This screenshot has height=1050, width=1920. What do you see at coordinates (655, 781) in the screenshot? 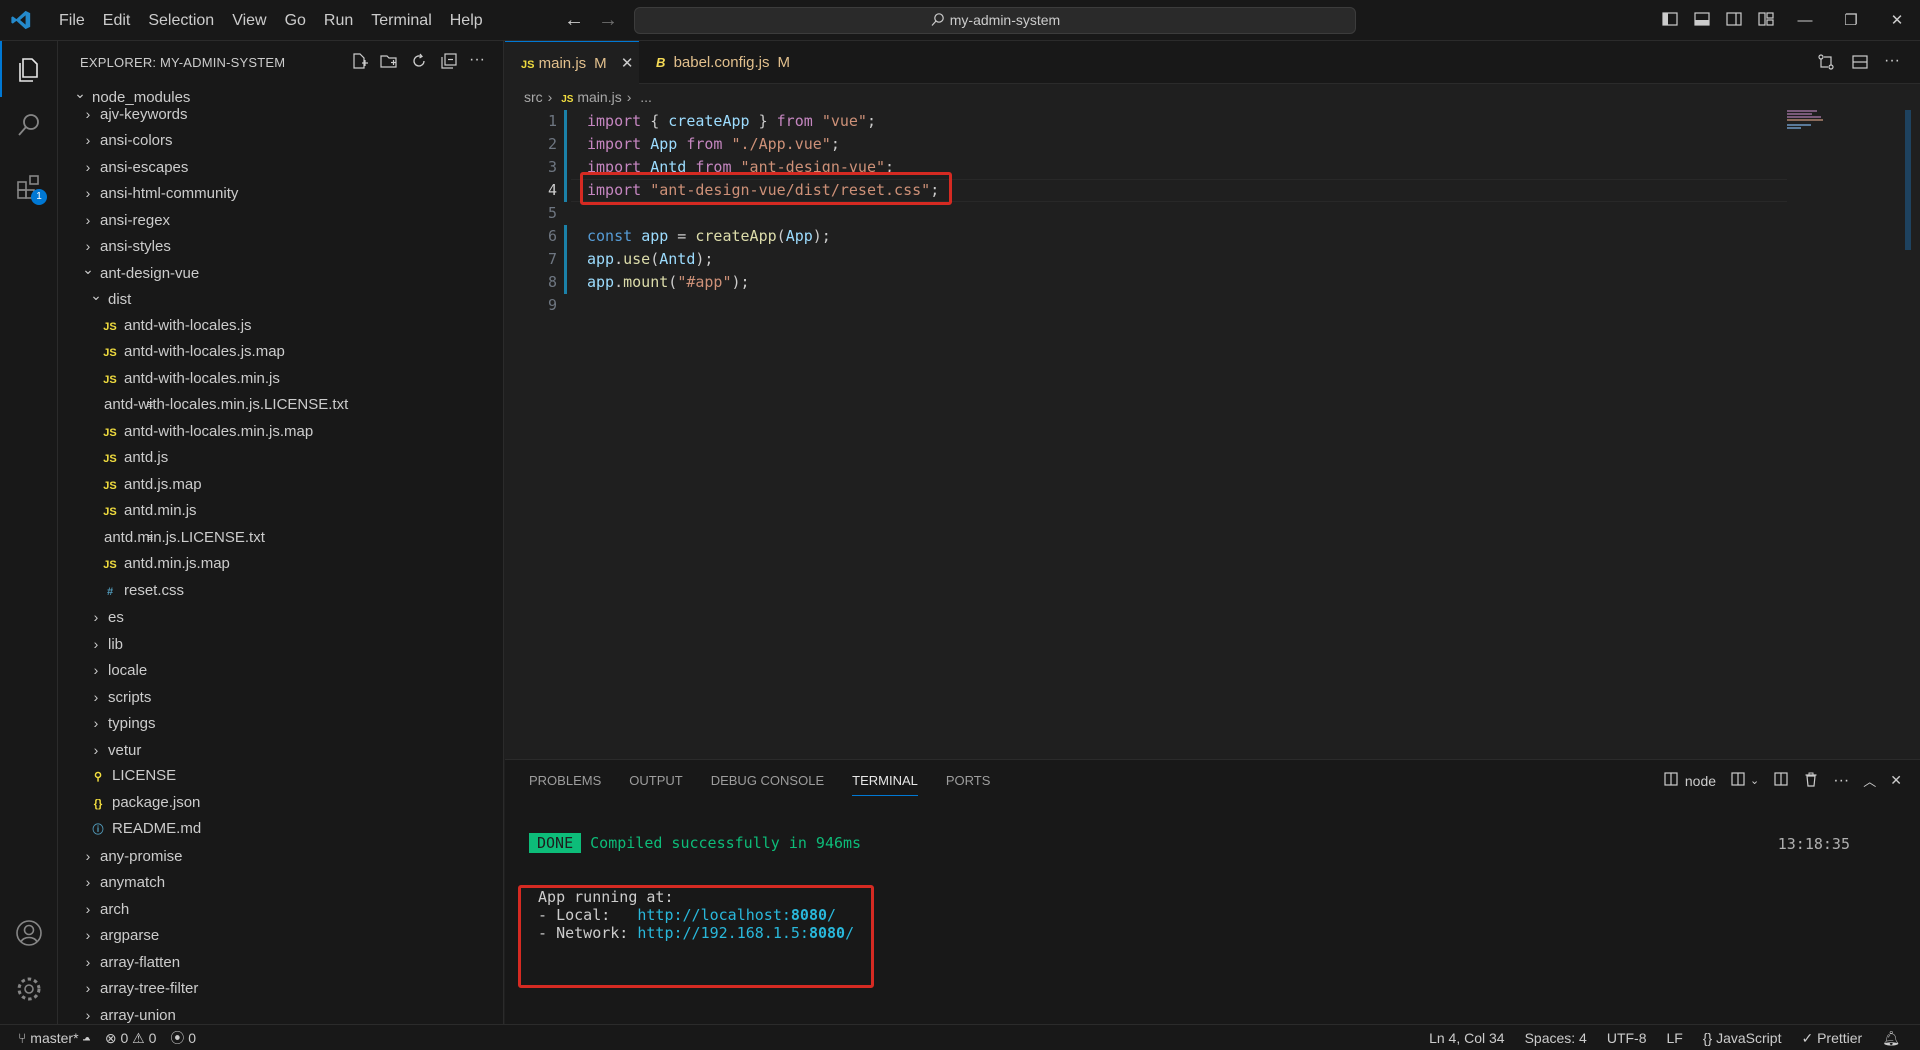
I see `tab-output: OUTPUT` at bounding box center [655, 781].